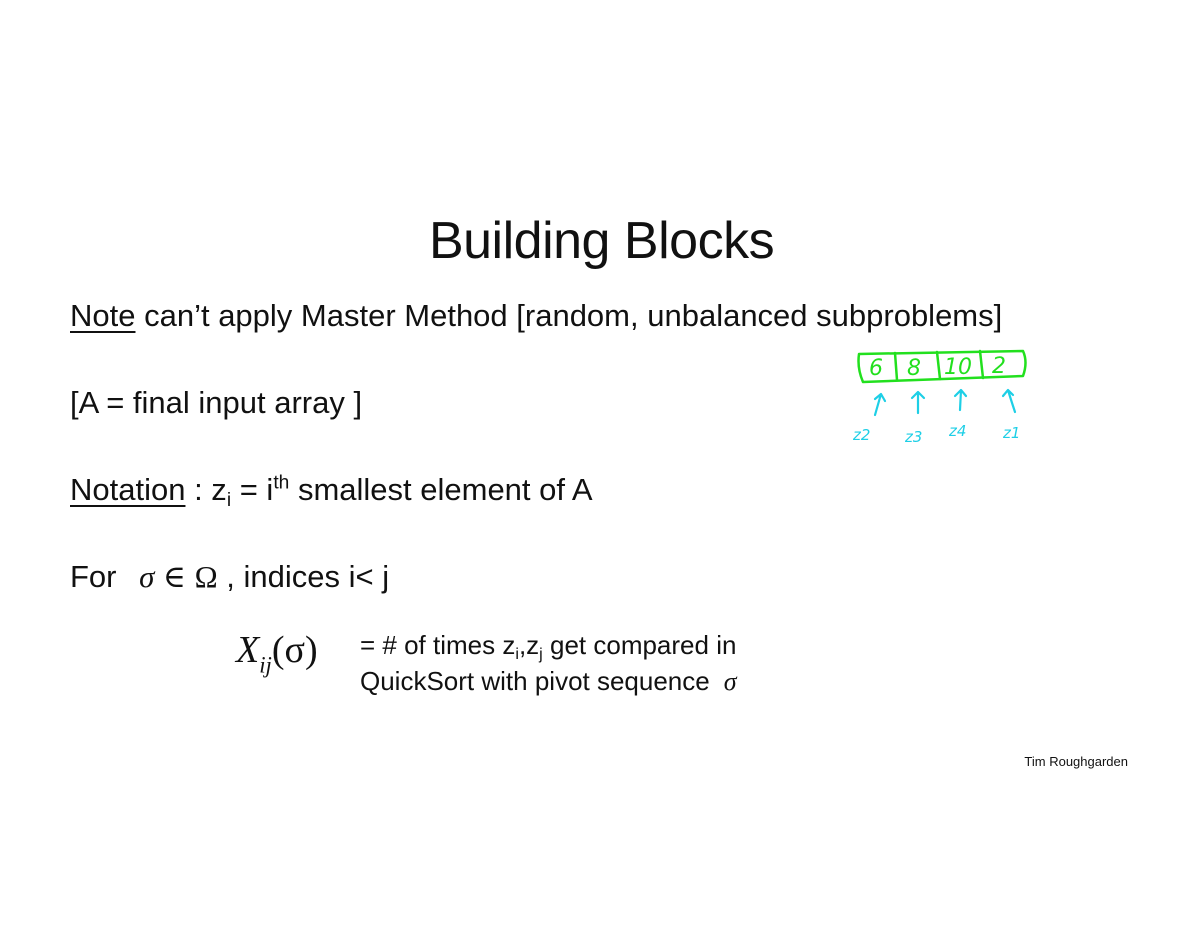 The image size is (1203, 931). What do you see at coordinates (174, 576) in the screenshot?
I see `element-of-symbol: ∈` at bounding box center [174, 576].